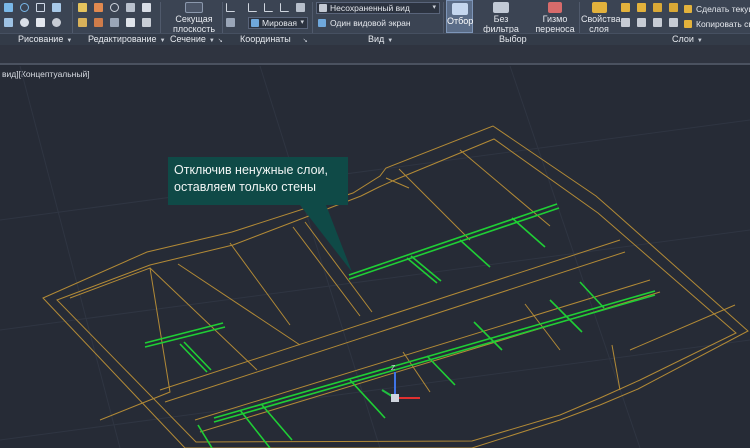  Describe the element at coordinates (194, 7) in the screenshot. I see `section-plane-icon` at that location.